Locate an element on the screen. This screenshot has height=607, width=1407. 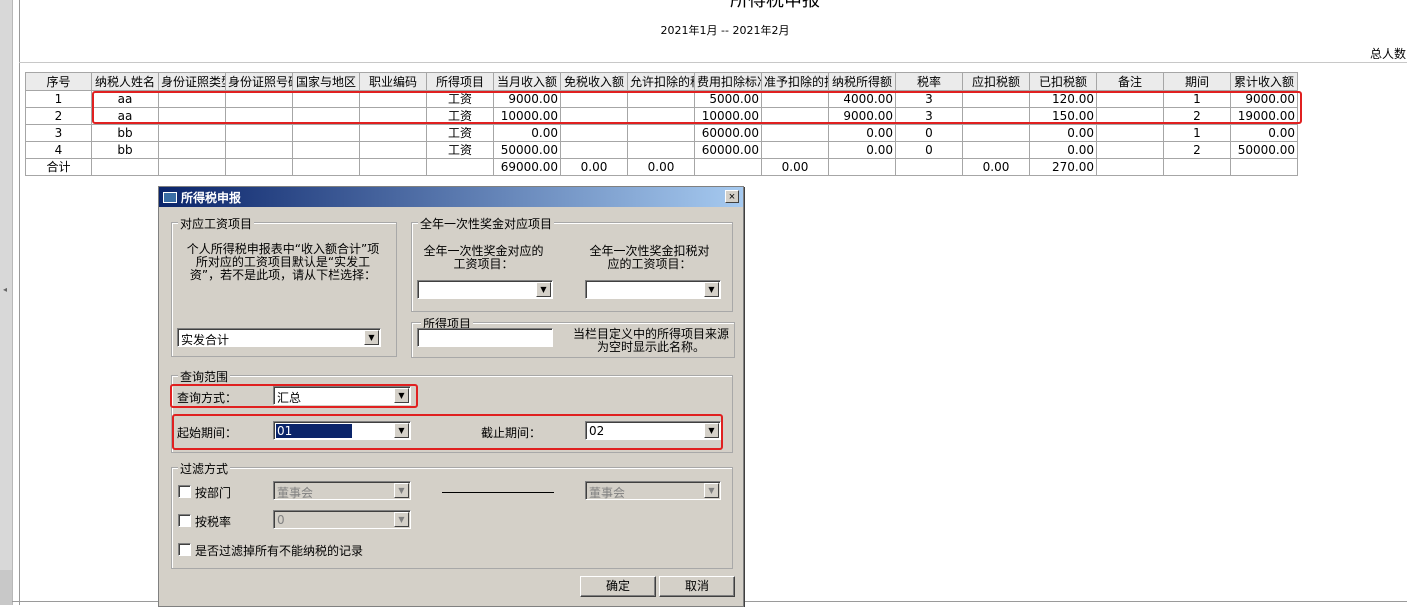
table-cell: bb is located at coordinates (125, 133).